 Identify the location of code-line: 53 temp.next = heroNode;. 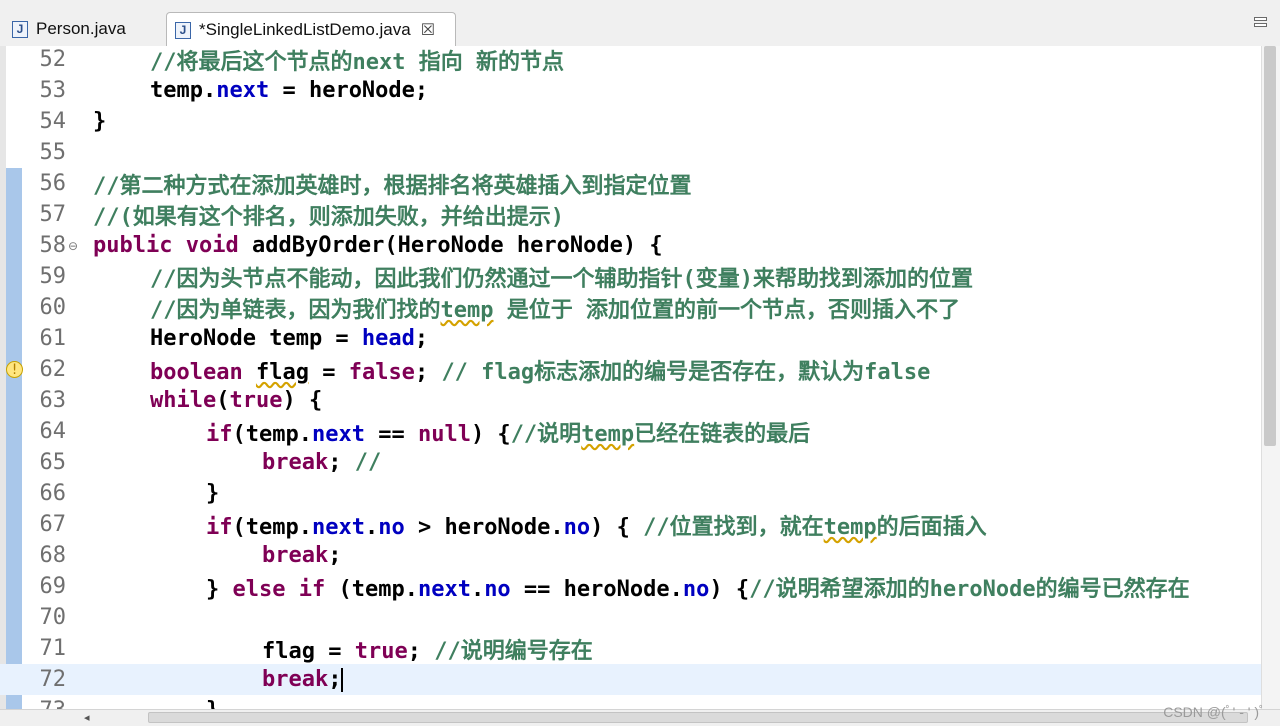
(631, 90).